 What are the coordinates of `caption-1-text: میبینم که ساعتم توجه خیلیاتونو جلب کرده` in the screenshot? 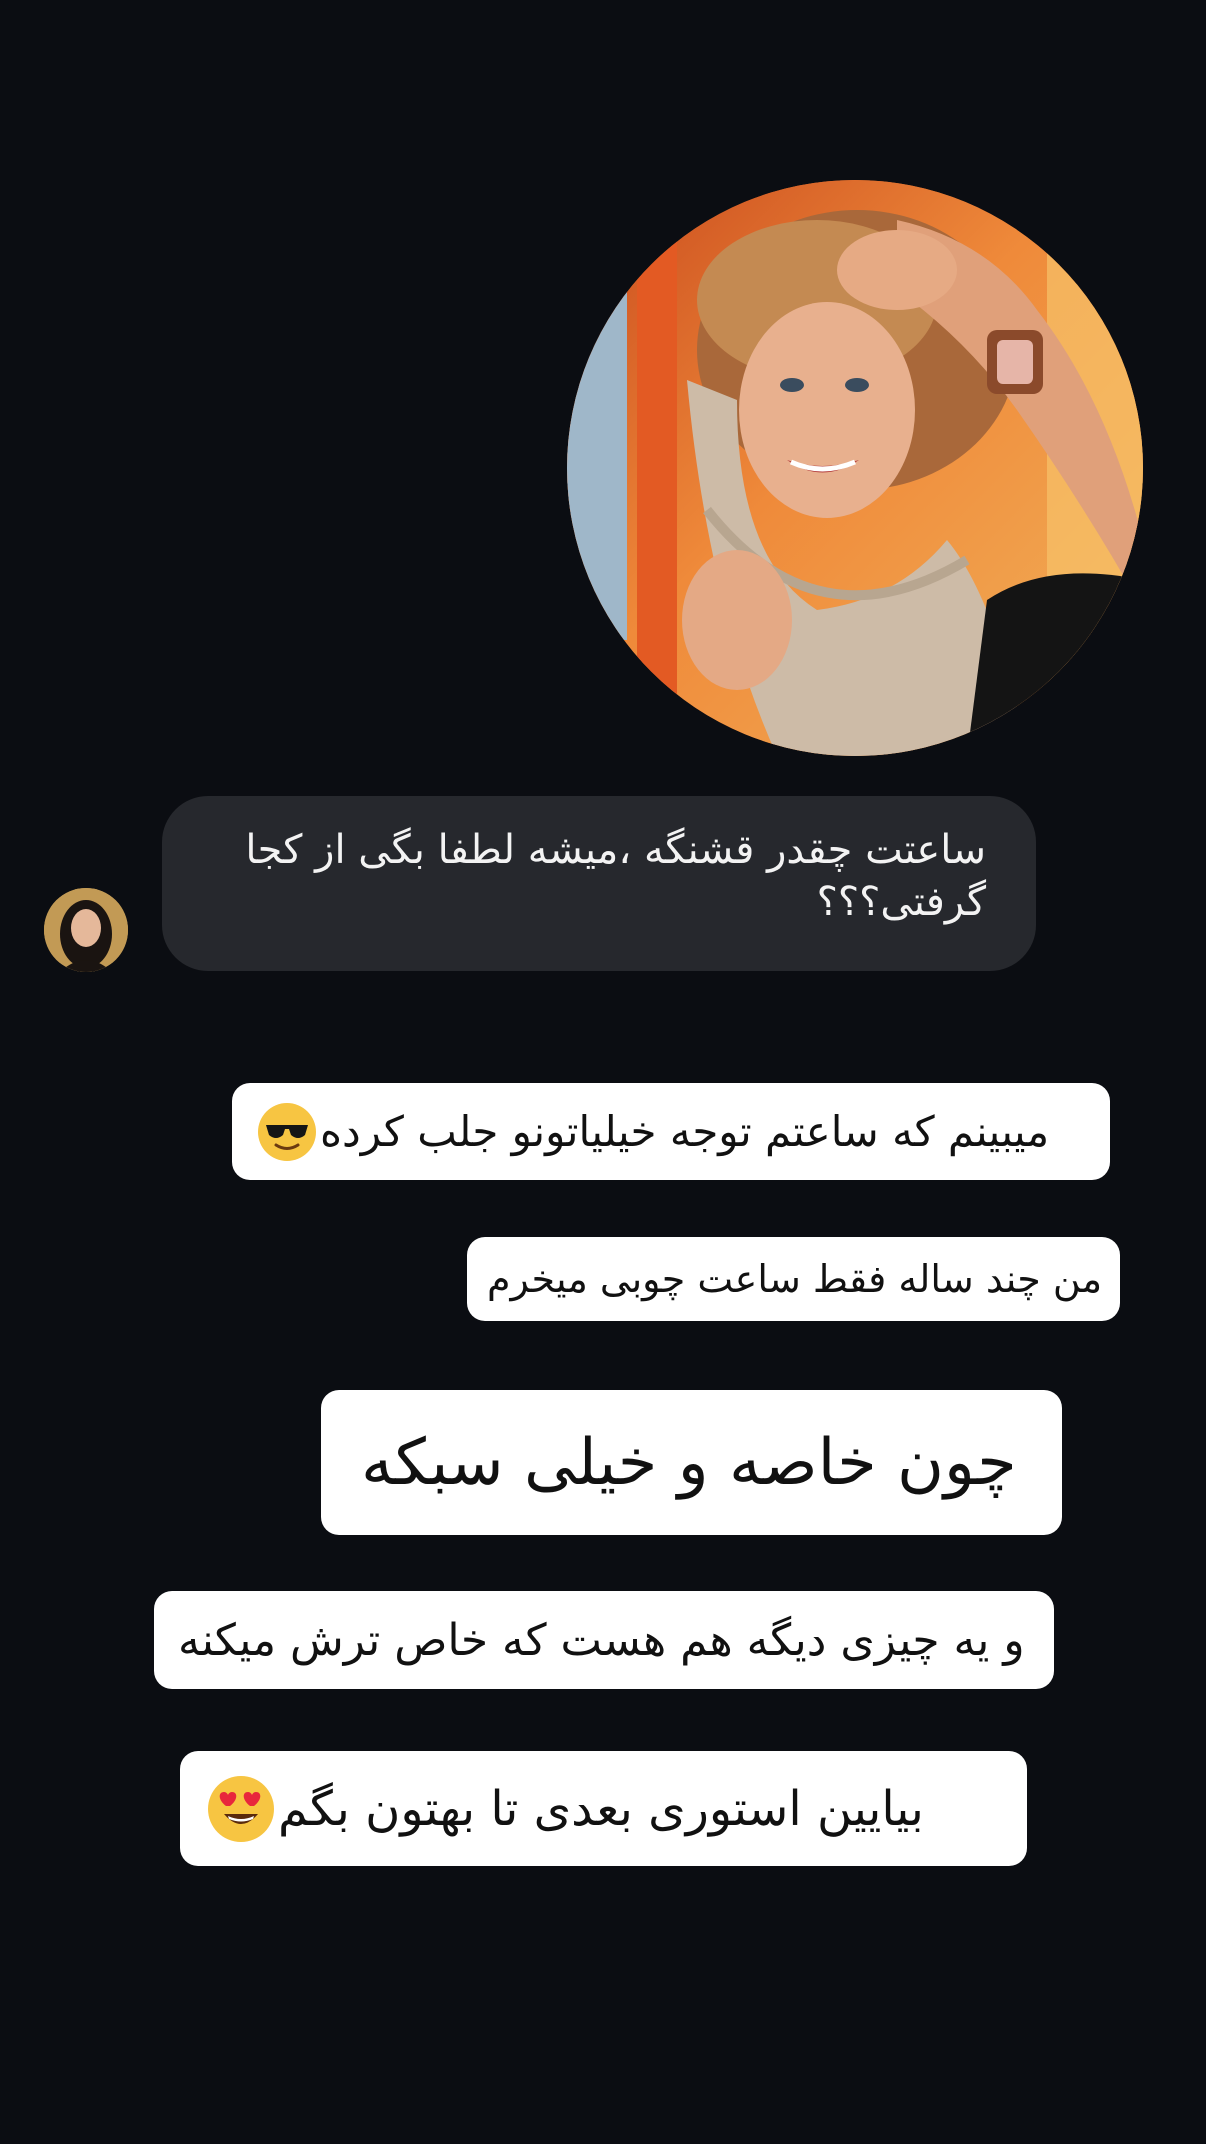 It's located at (685, 1131).